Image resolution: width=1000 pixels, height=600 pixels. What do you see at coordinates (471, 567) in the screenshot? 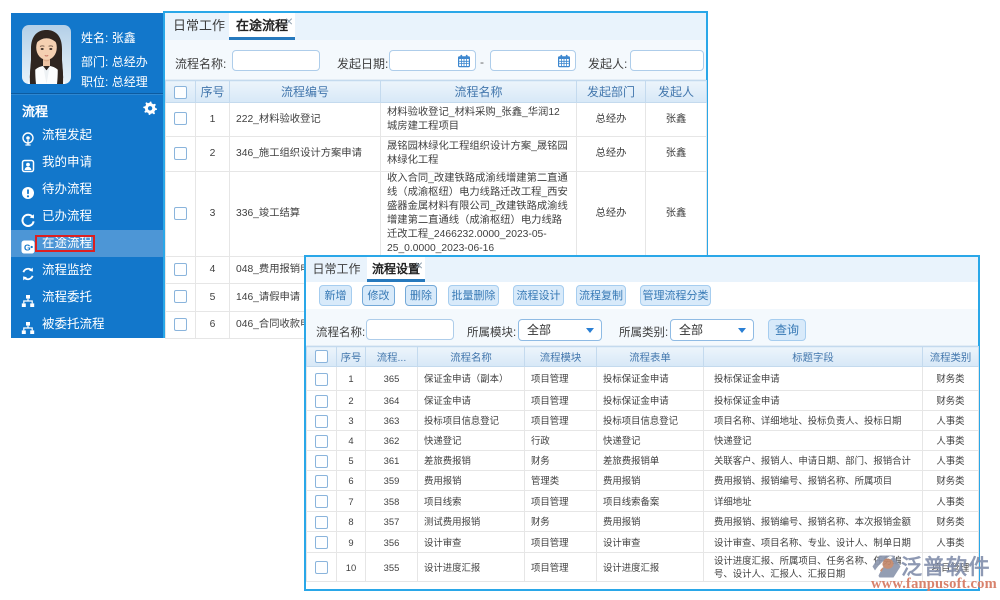
I see `cell-name: 设计进度汇报` at bounding box center [471, 567].